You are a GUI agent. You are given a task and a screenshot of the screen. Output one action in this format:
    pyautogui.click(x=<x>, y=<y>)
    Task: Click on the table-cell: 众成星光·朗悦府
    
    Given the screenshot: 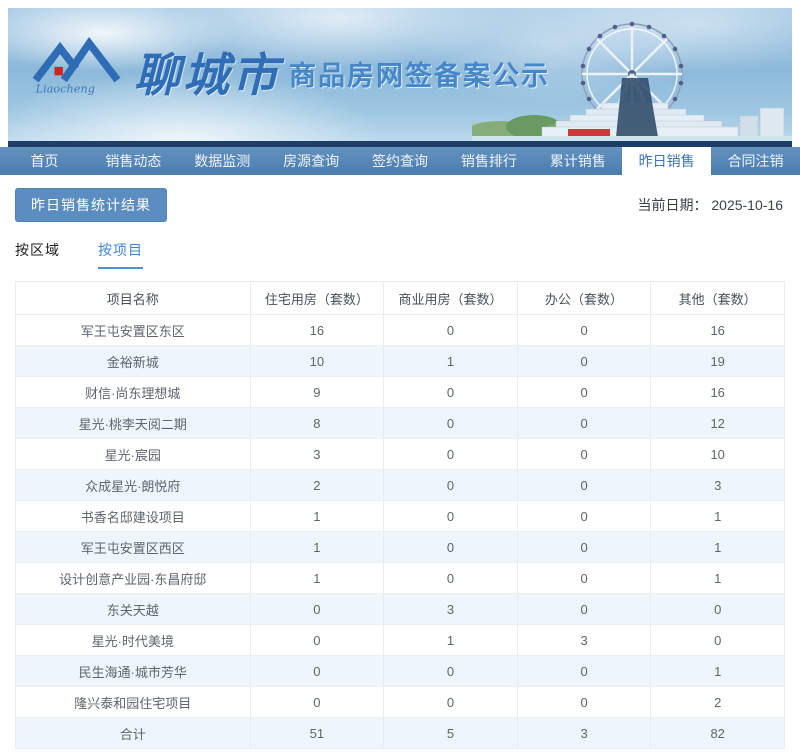 What is the action you would take?
    pyautogui.click(x=133, y=485)
    